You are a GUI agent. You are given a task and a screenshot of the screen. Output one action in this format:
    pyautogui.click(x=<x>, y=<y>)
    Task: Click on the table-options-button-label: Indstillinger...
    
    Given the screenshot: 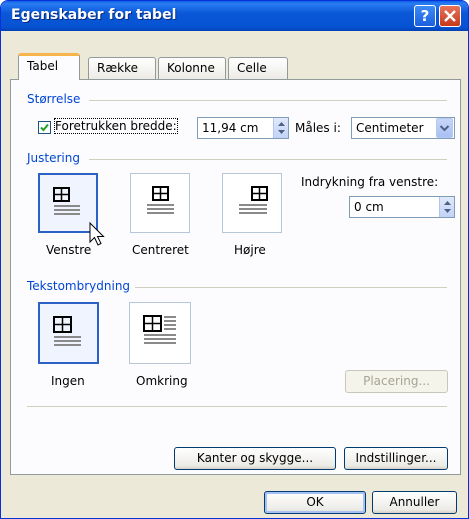 What is the action you would take?
    pyautogui.click(x=396, y=458)
    